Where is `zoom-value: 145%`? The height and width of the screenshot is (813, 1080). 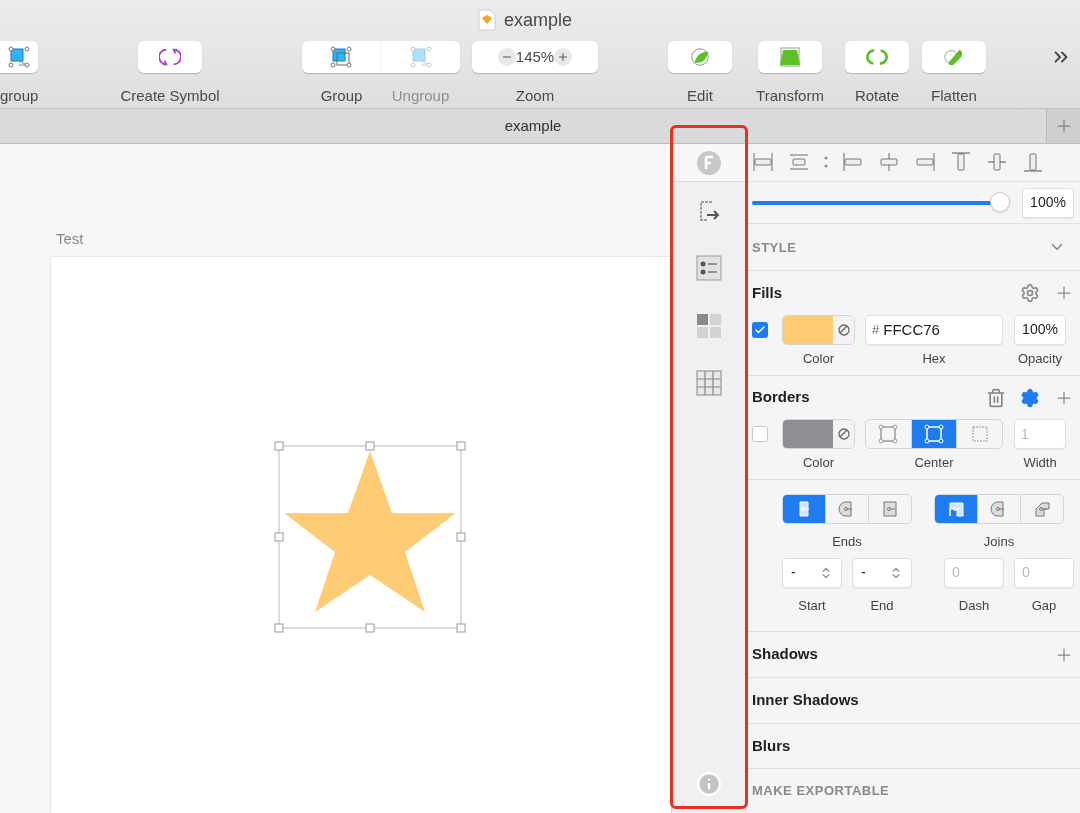 zoom-value: 145% is located at coordinates (535, 56).